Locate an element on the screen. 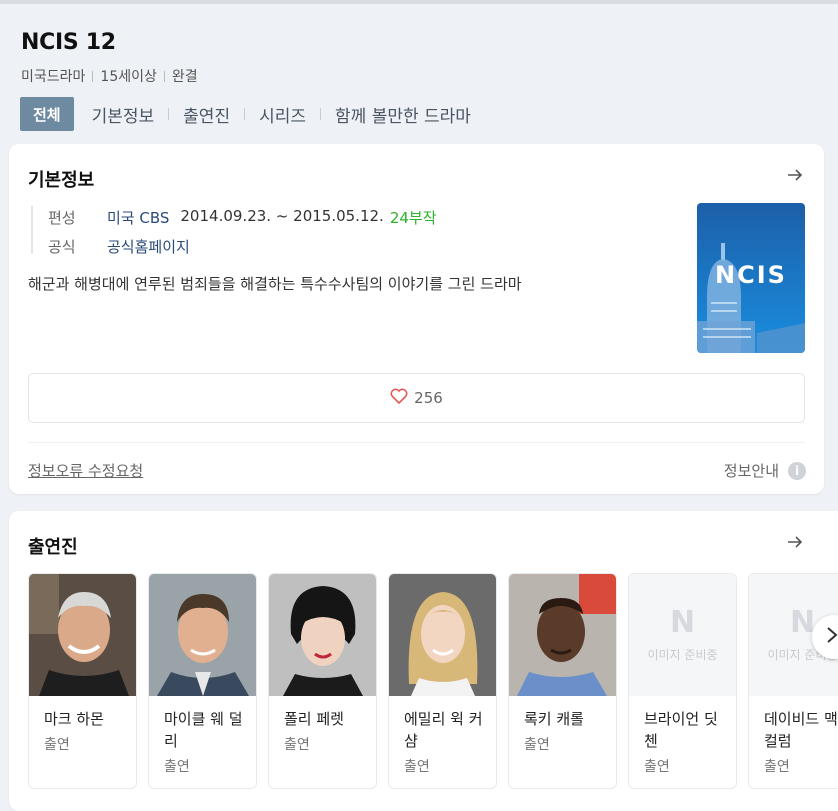  basic-info-title: 기본정보 is located at coordinates (61, 180).